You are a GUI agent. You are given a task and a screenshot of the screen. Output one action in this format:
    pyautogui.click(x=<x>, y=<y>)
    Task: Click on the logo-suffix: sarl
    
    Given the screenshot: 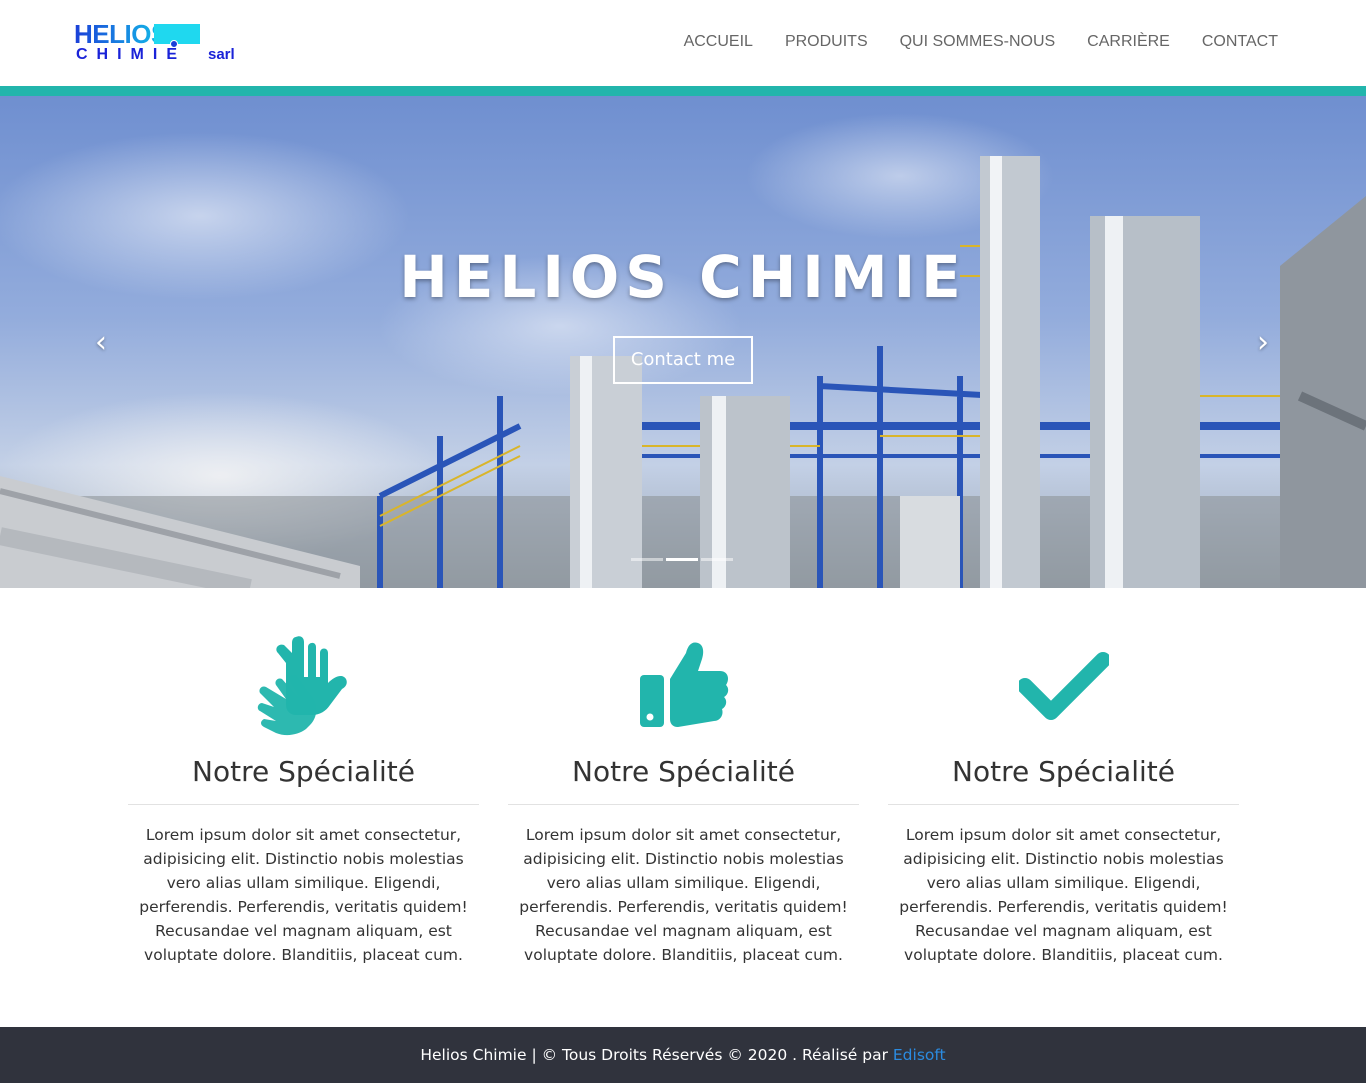 What is the action you would take?
    pyautogui.click(x=221, y=54)
    